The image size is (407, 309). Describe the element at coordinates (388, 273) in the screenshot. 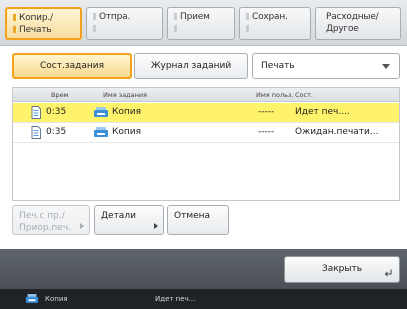

I see `return-arrow-icon` at that location.